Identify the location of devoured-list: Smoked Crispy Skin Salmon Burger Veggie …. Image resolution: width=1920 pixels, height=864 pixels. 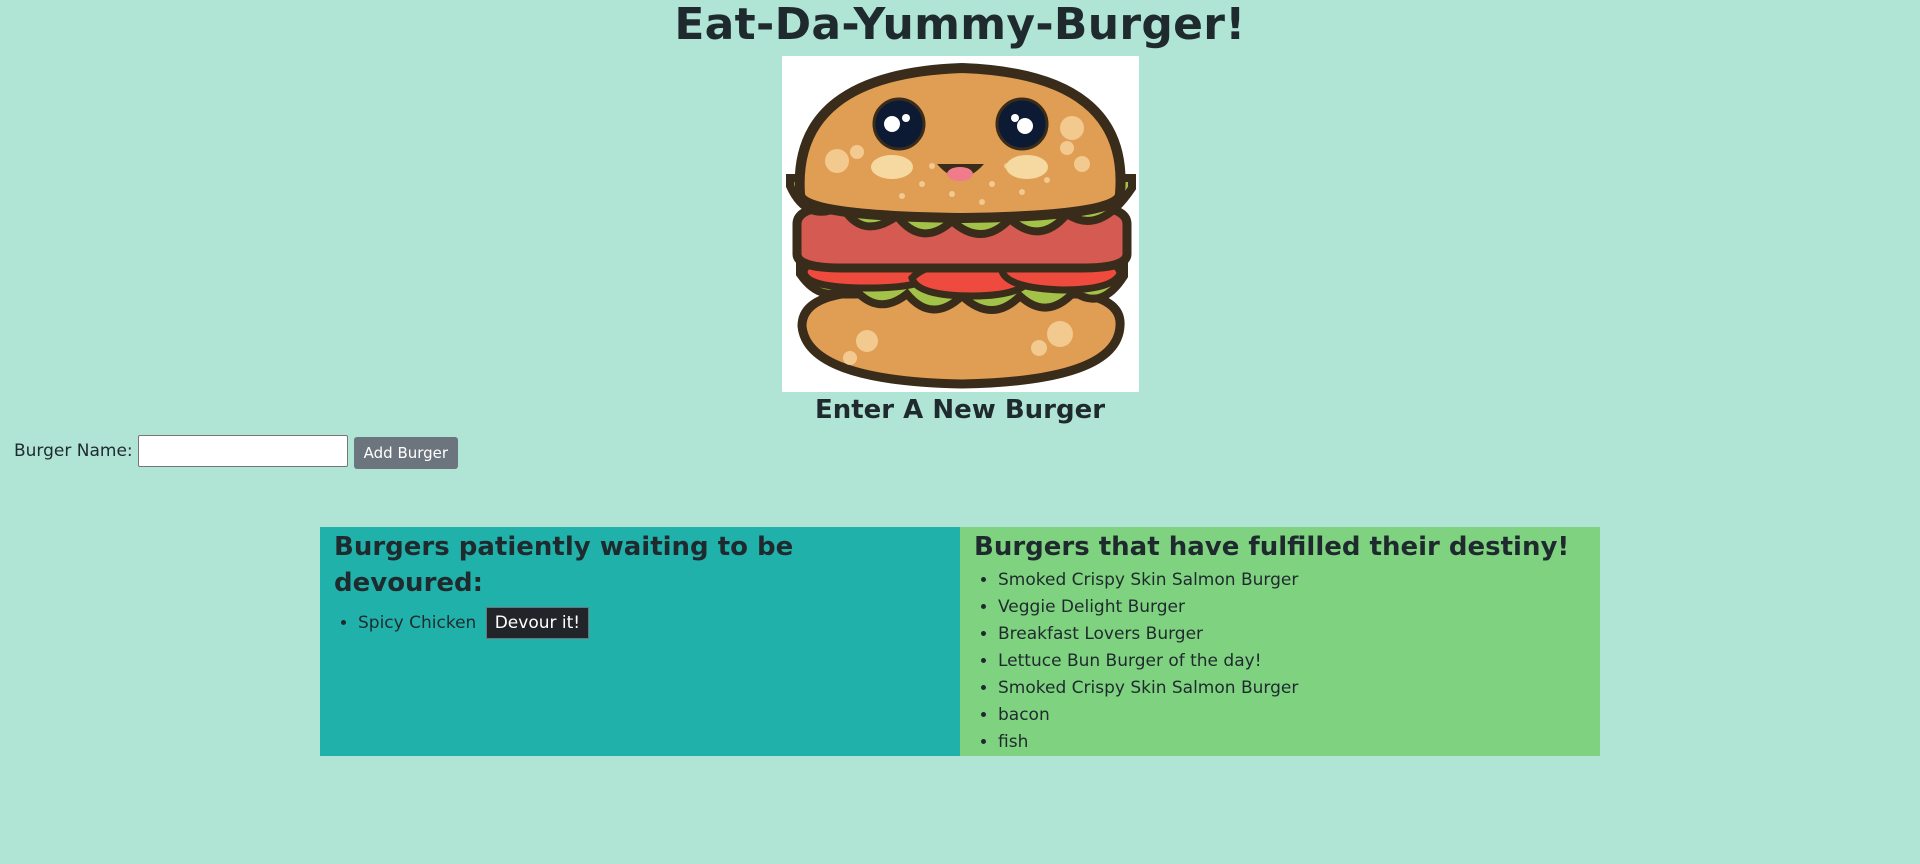
(1280, 661).